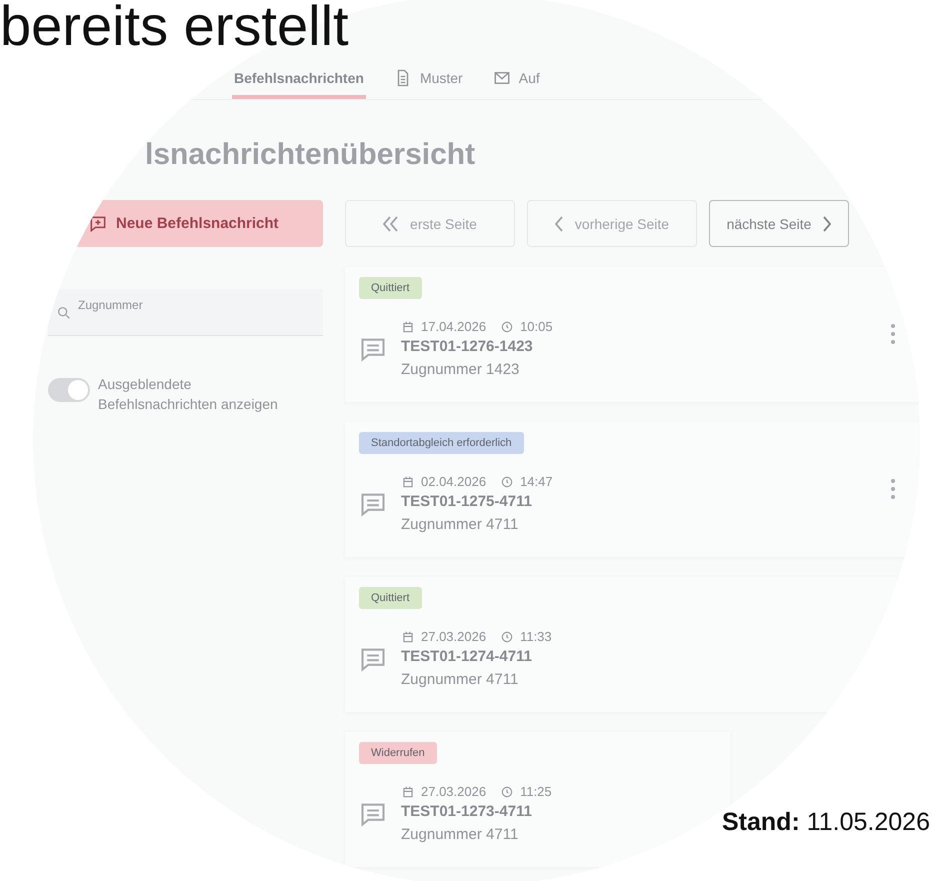  Describe the element at coordinates (516, 83) in the screenshot. I see `tab: Auf` at that location.